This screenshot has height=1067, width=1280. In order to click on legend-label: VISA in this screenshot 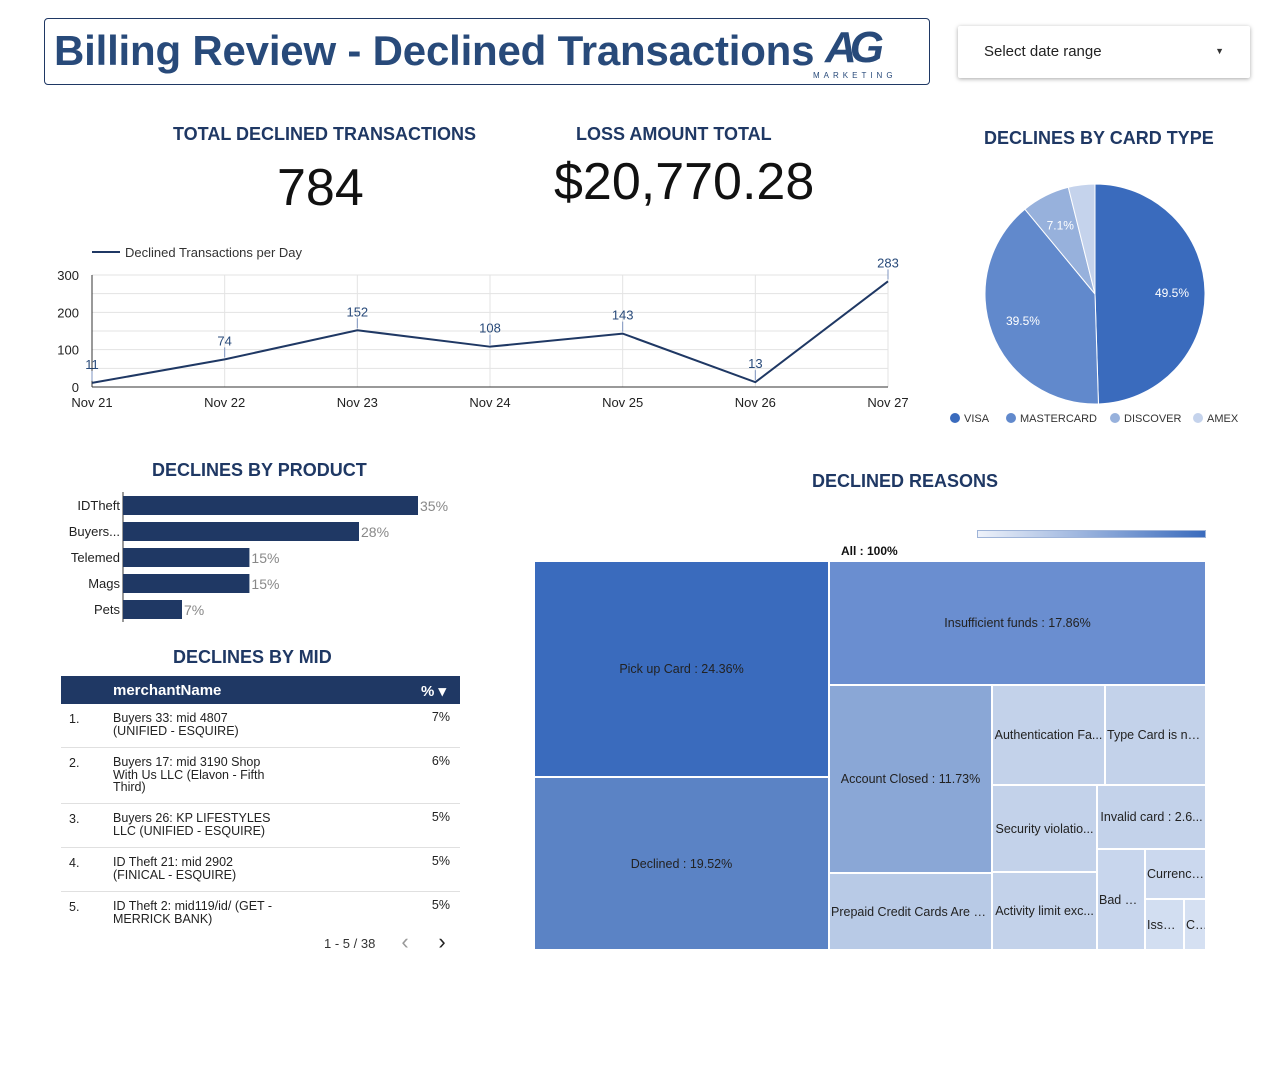, I will do `click(977, 419)`.